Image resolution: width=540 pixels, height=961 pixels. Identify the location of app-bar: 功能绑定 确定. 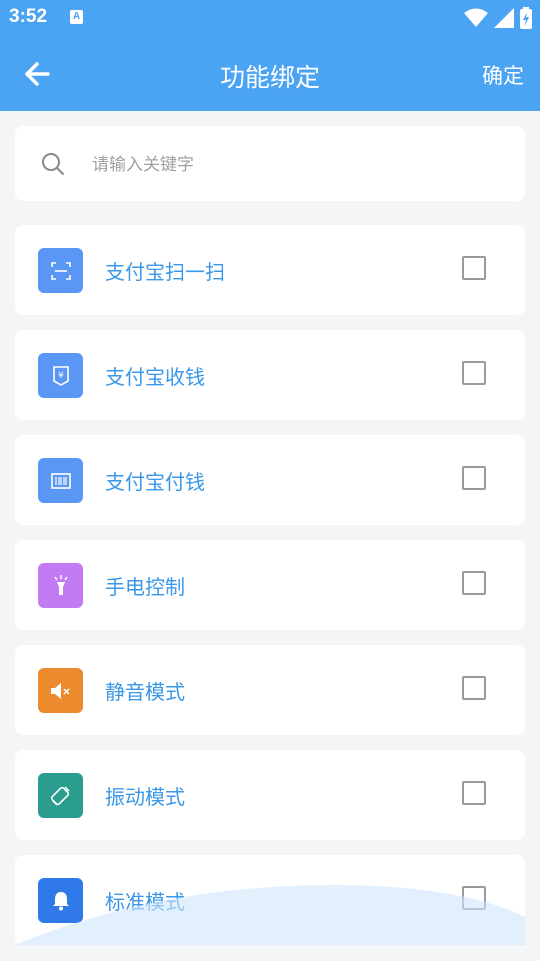
(270, 73).